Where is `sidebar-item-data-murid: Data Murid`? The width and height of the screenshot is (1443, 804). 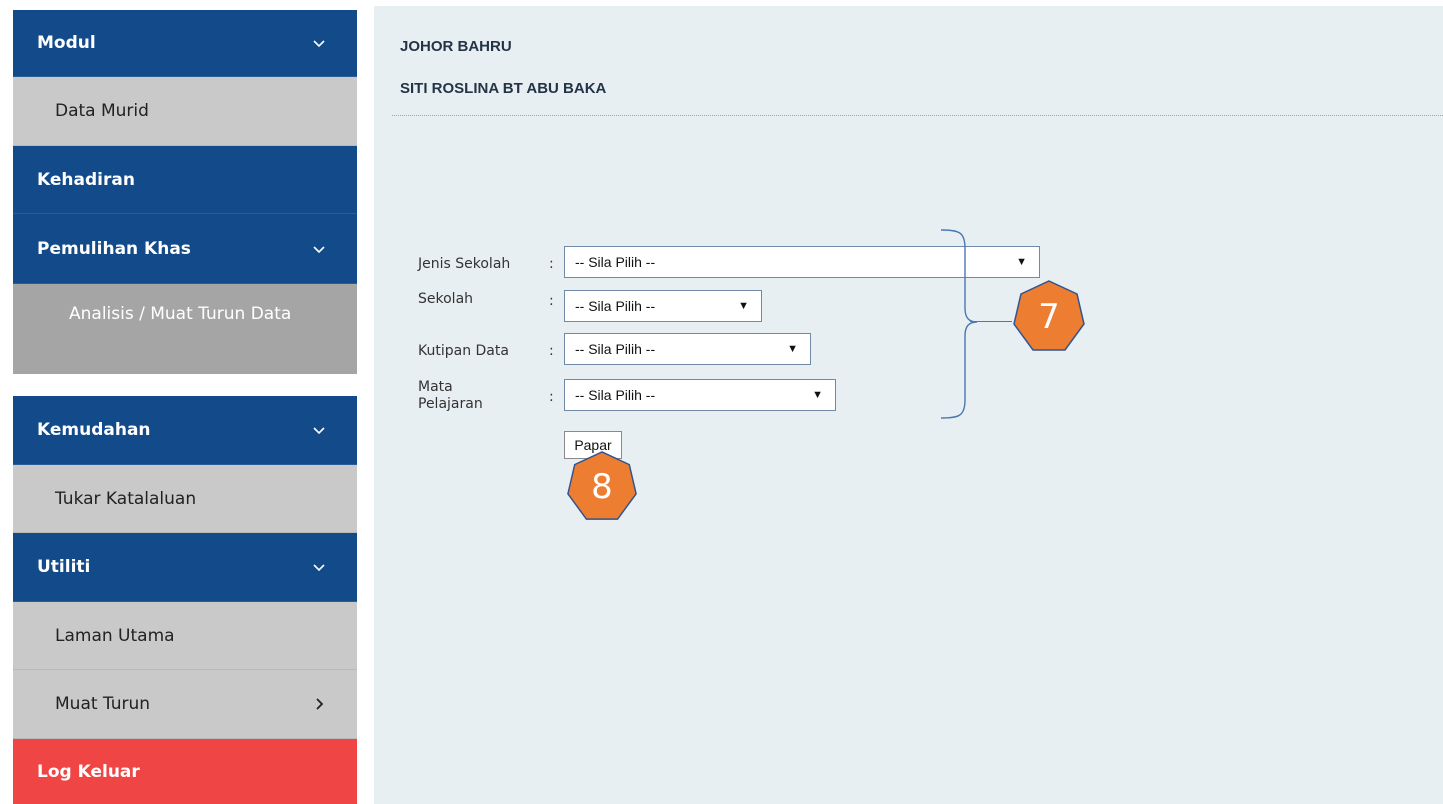
sidebar-item-data-murid: Data Murid is located at coordinates (185, 111).